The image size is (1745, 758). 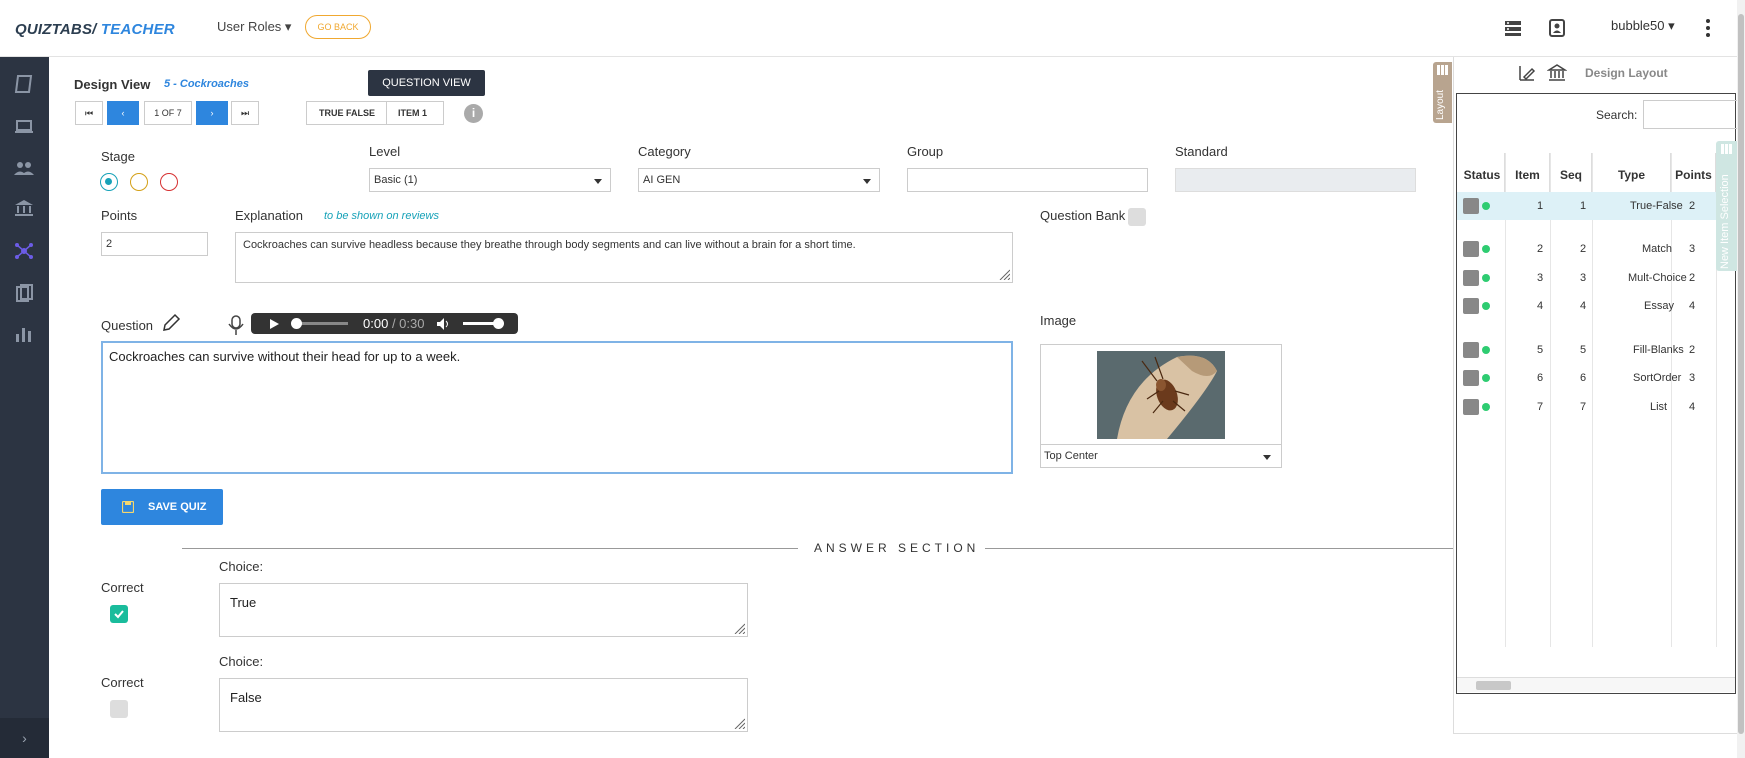 I want to click on grid-icon, so click(x=1726, y=149).